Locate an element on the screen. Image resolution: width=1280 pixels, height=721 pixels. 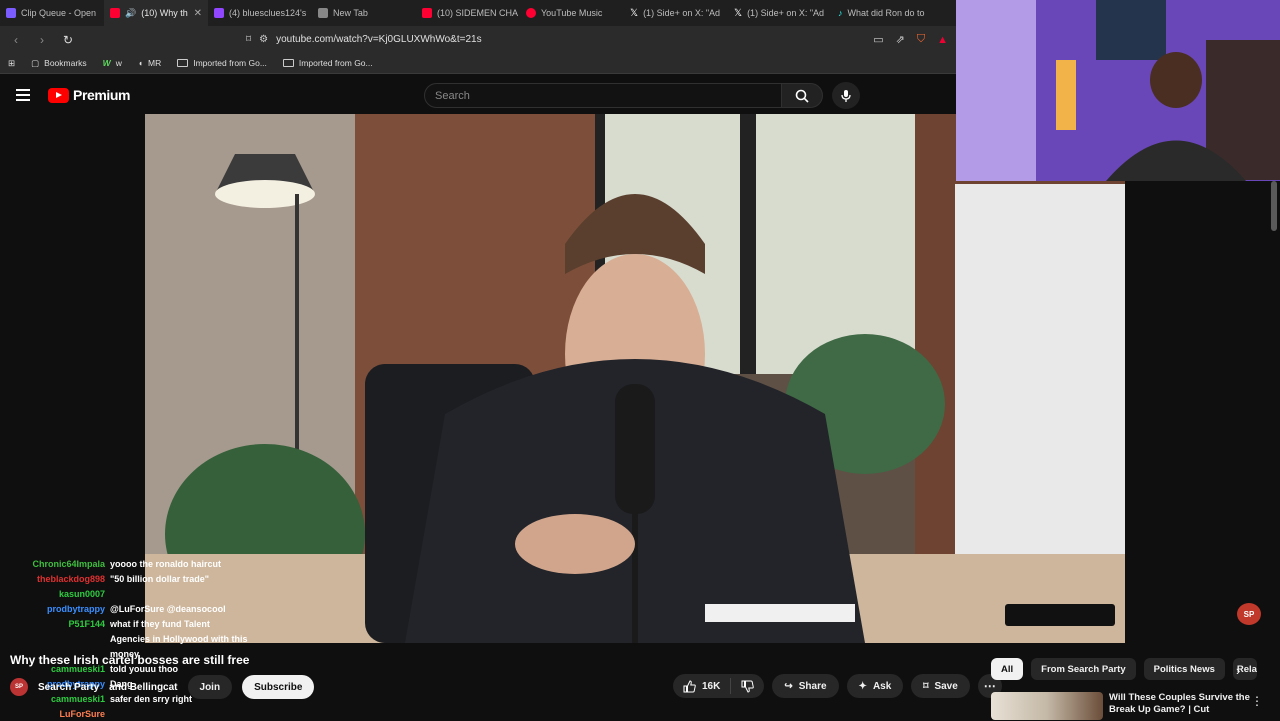
bookmark-item: ▢ Bookmarks is located at coordinates (59, 63).